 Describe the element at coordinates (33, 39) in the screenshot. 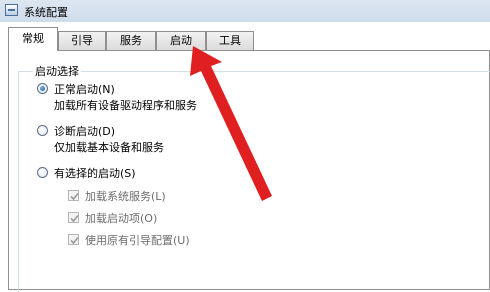

I see `tab-general: 常规` at that location.